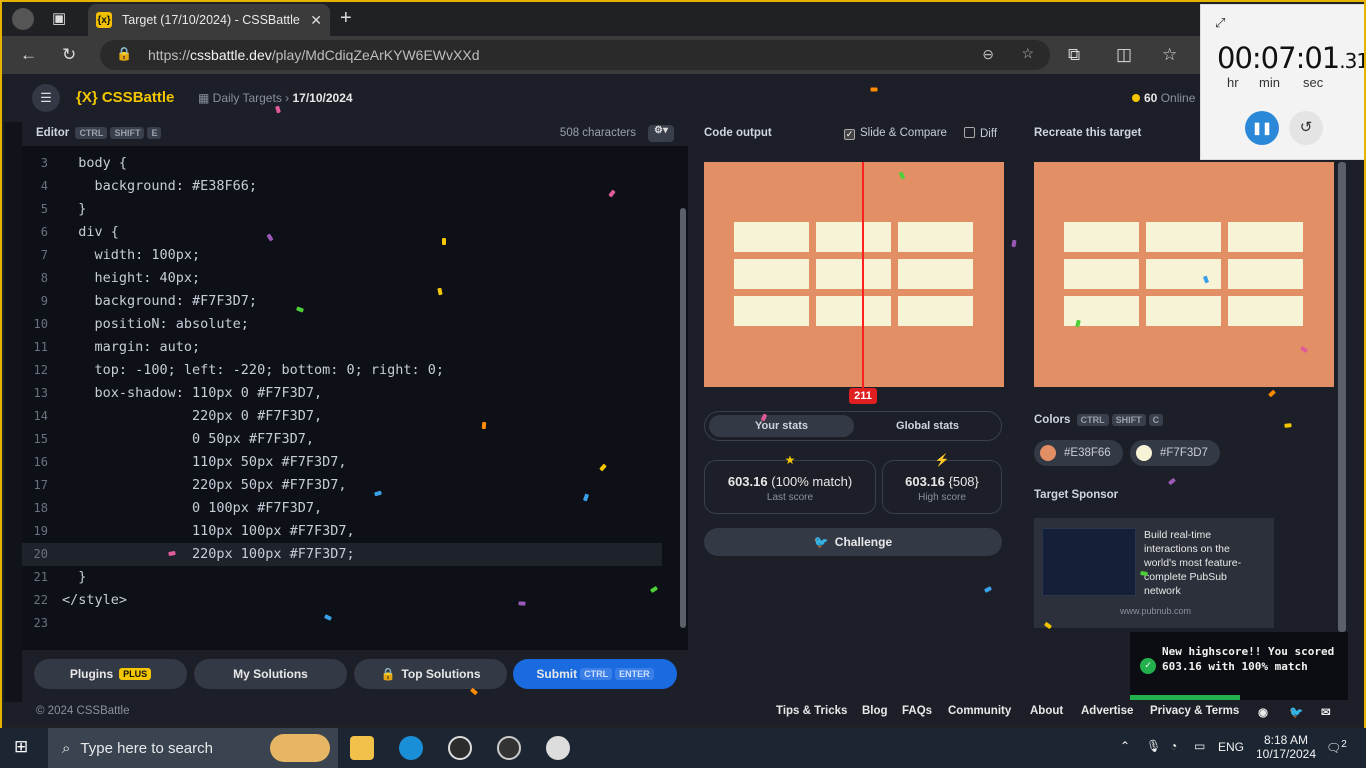 The width and height of the screenshot is (1366, 768). What do you see at coordinates (1231, 747) in the screenshot?
I see `language-indicator: ENG` at bounding box center [1231, 747].